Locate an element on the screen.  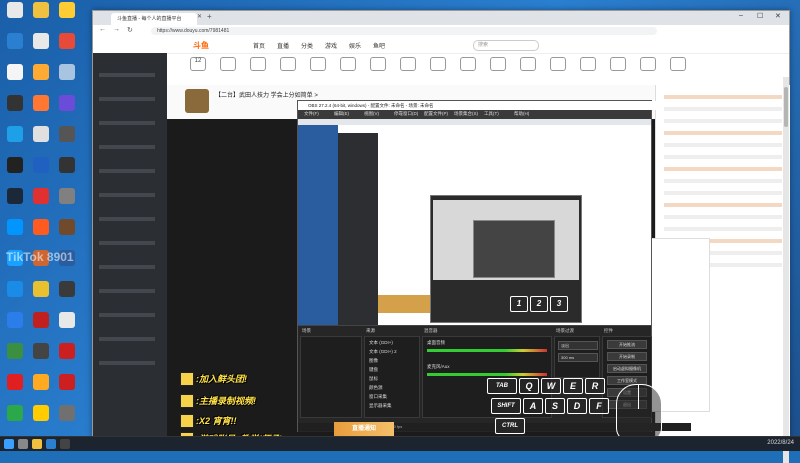
source-item: 图像 is located at coordinates (373, 361).